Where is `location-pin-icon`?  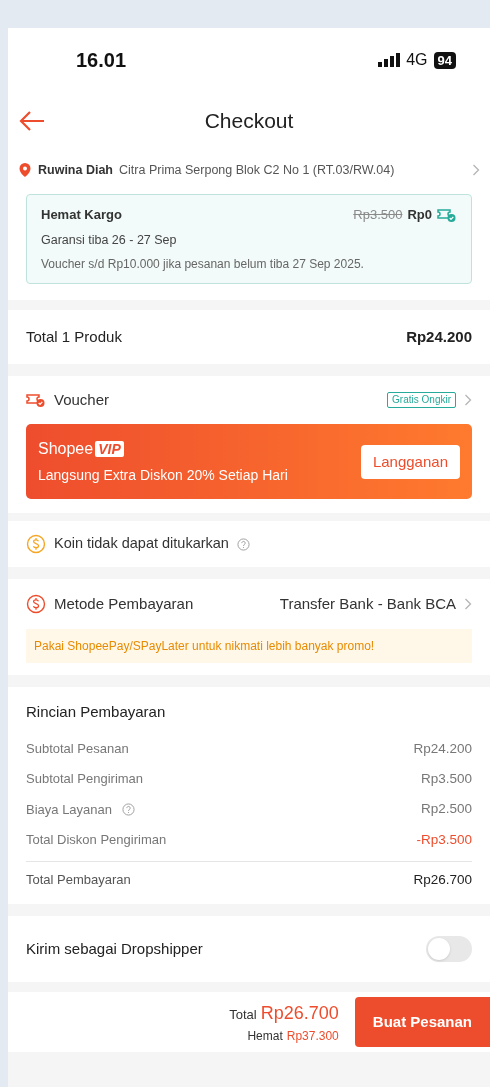 location-pin-icon is located at coordinates (25, 170).